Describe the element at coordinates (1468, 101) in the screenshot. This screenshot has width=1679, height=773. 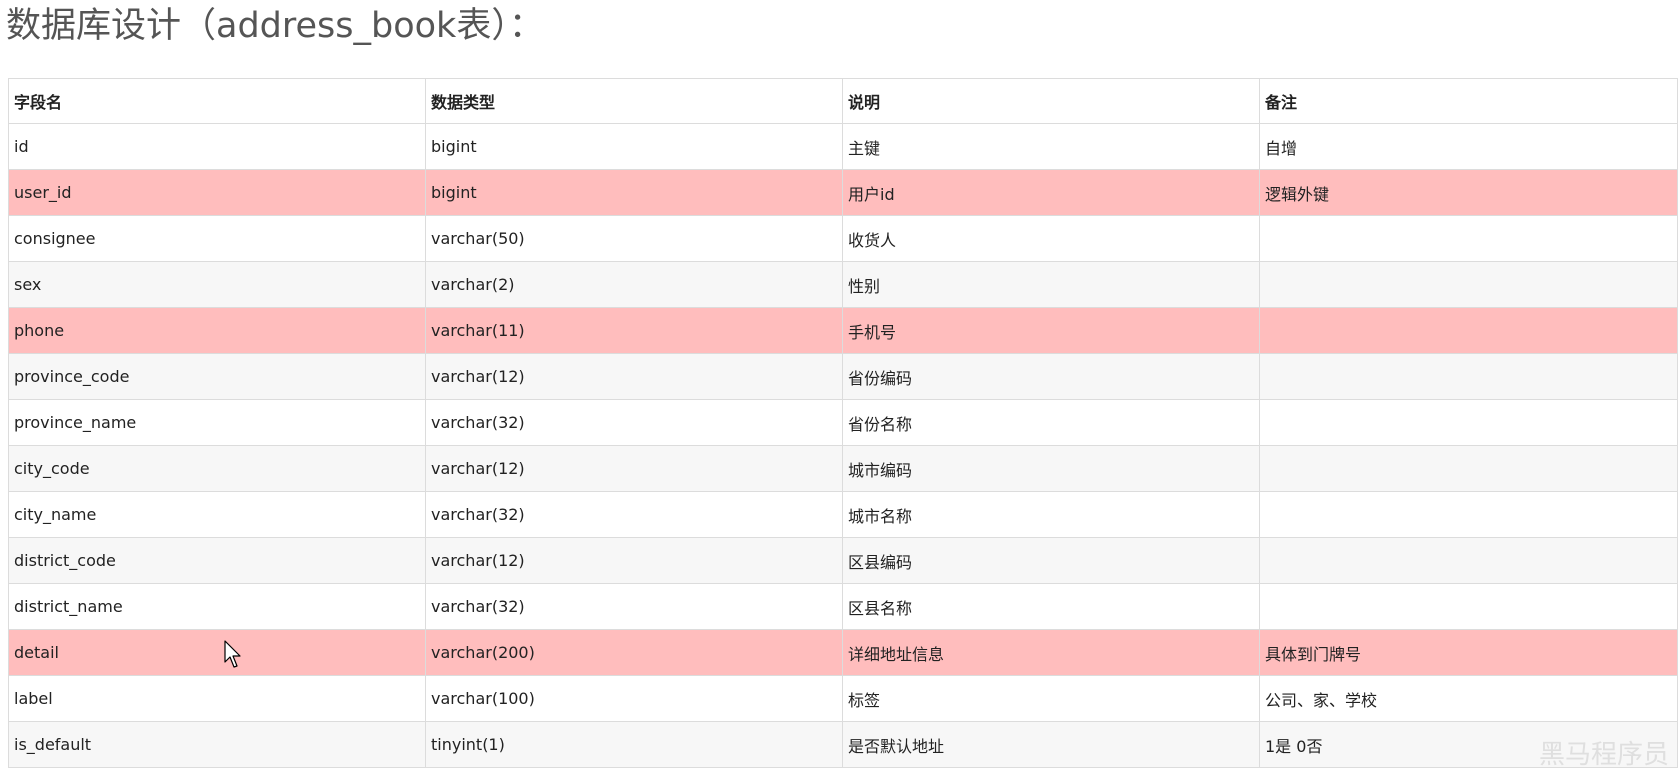
I see `header-note: 备注` at that location.